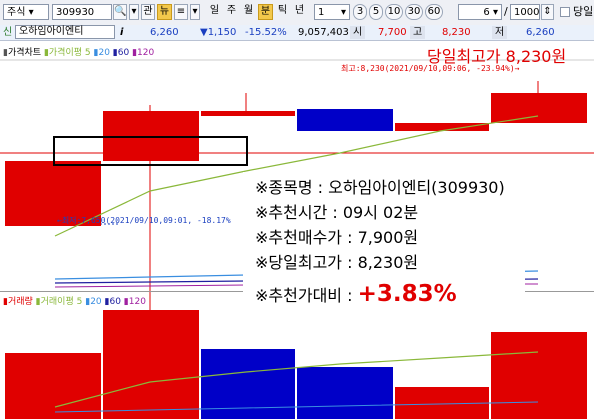  I want to click on info-stock-name: ※종목명 : 오하임아이엔티(309930), so click(380, 187).